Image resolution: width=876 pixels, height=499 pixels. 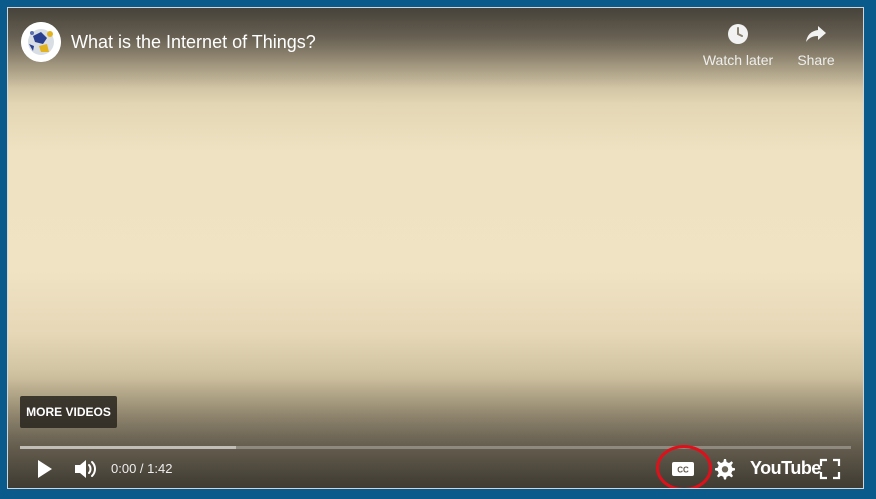 I want to click on watch-later-button: Watch later, so click(x=738, y=45).